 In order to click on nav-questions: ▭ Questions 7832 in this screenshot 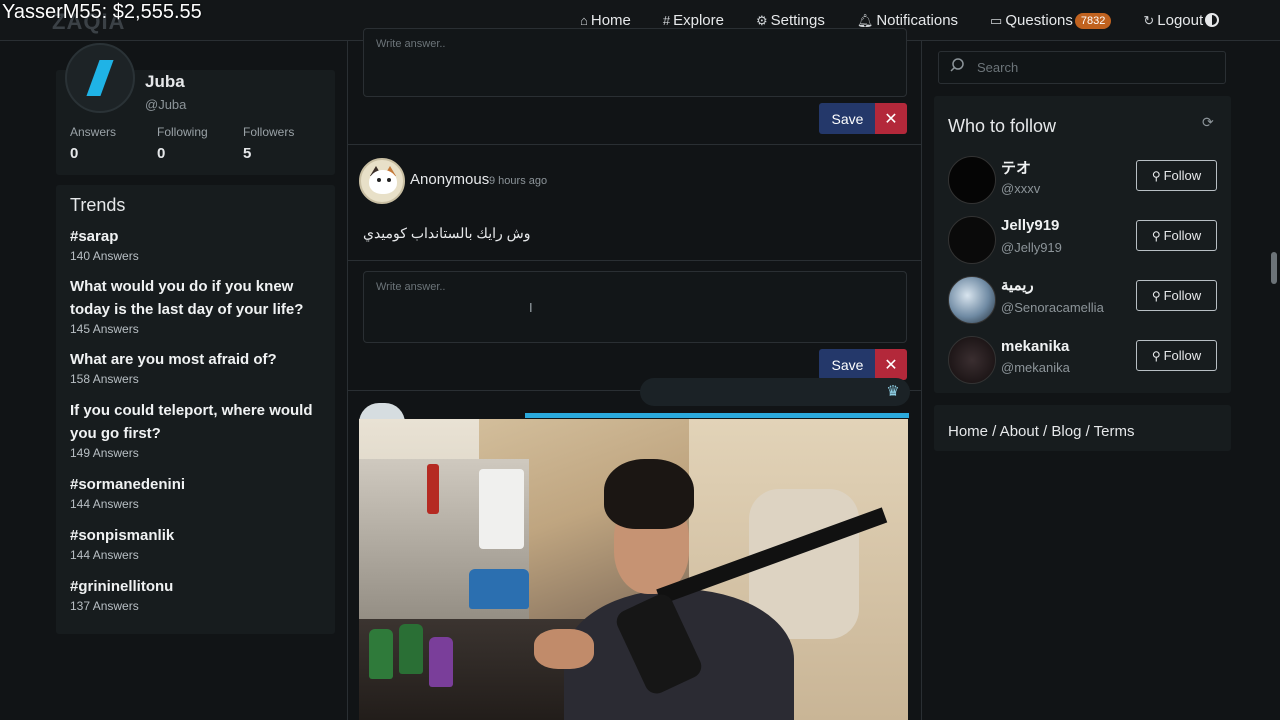, I will do `click(1051, 20)`.